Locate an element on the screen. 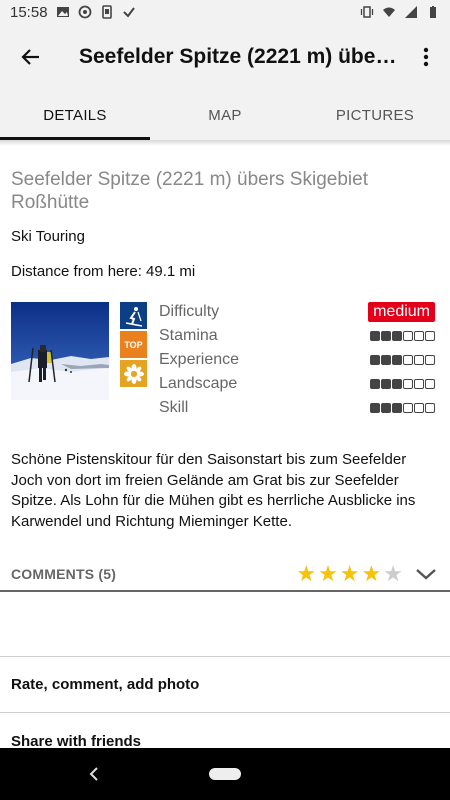 The height and width of the screenshot is (800, 450). rating-stamina: Stamina is located at coordinates (297, 336).